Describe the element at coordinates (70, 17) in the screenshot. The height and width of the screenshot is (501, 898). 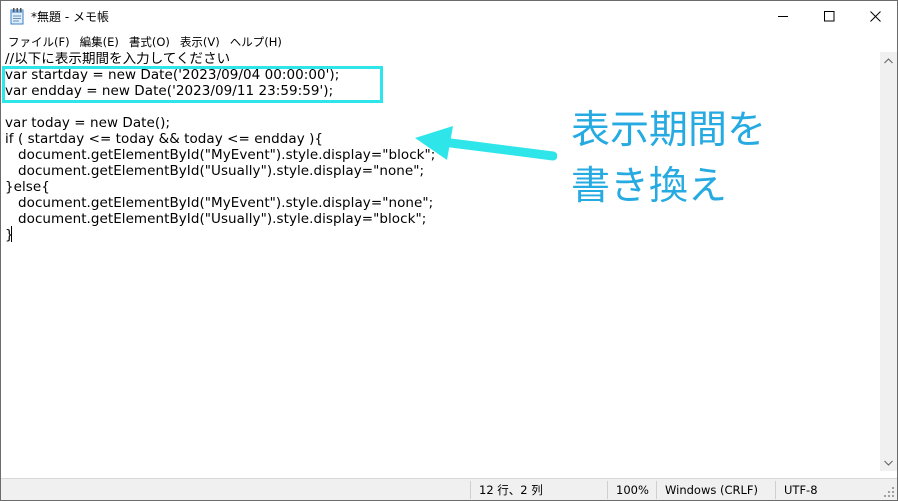
I see `window-title: *無題 - メモ帳` at that location.